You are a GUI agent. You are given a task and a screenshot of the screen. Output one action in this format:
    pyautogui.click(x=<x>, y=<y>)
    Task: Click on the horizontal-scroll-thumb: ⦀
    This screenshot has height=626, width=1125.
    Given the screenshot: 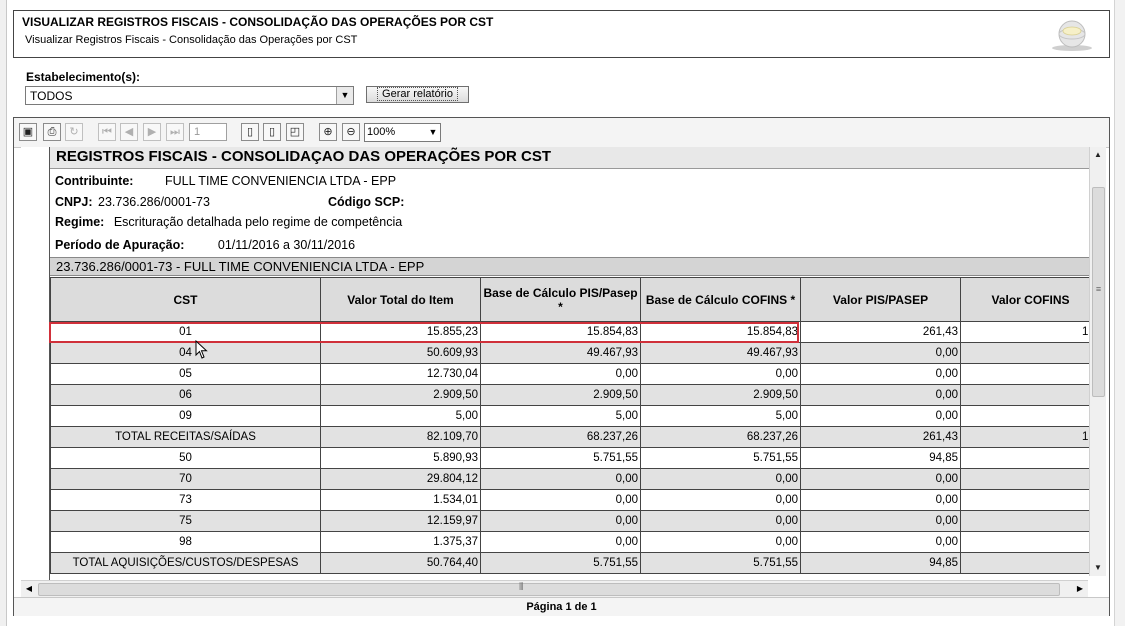 What is the action you would take?
    pyautogui.click(x=549, y=589)
    